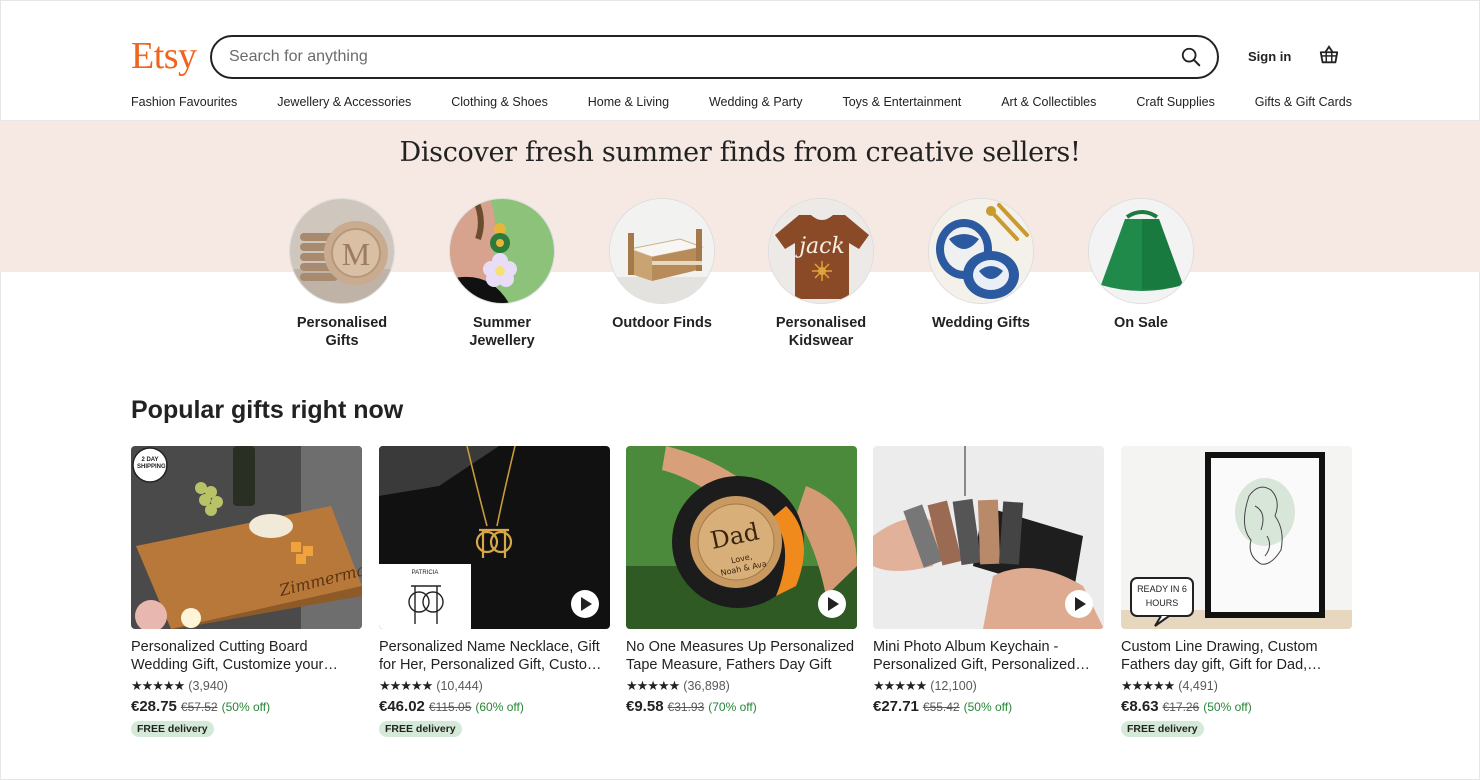 The image size is (1480, 780). What do you see at coordinates (152, 463) in the screenshot?
I see `shipping-badge: 2 DAY SHIPPING!` at bounding box center [152, 463].